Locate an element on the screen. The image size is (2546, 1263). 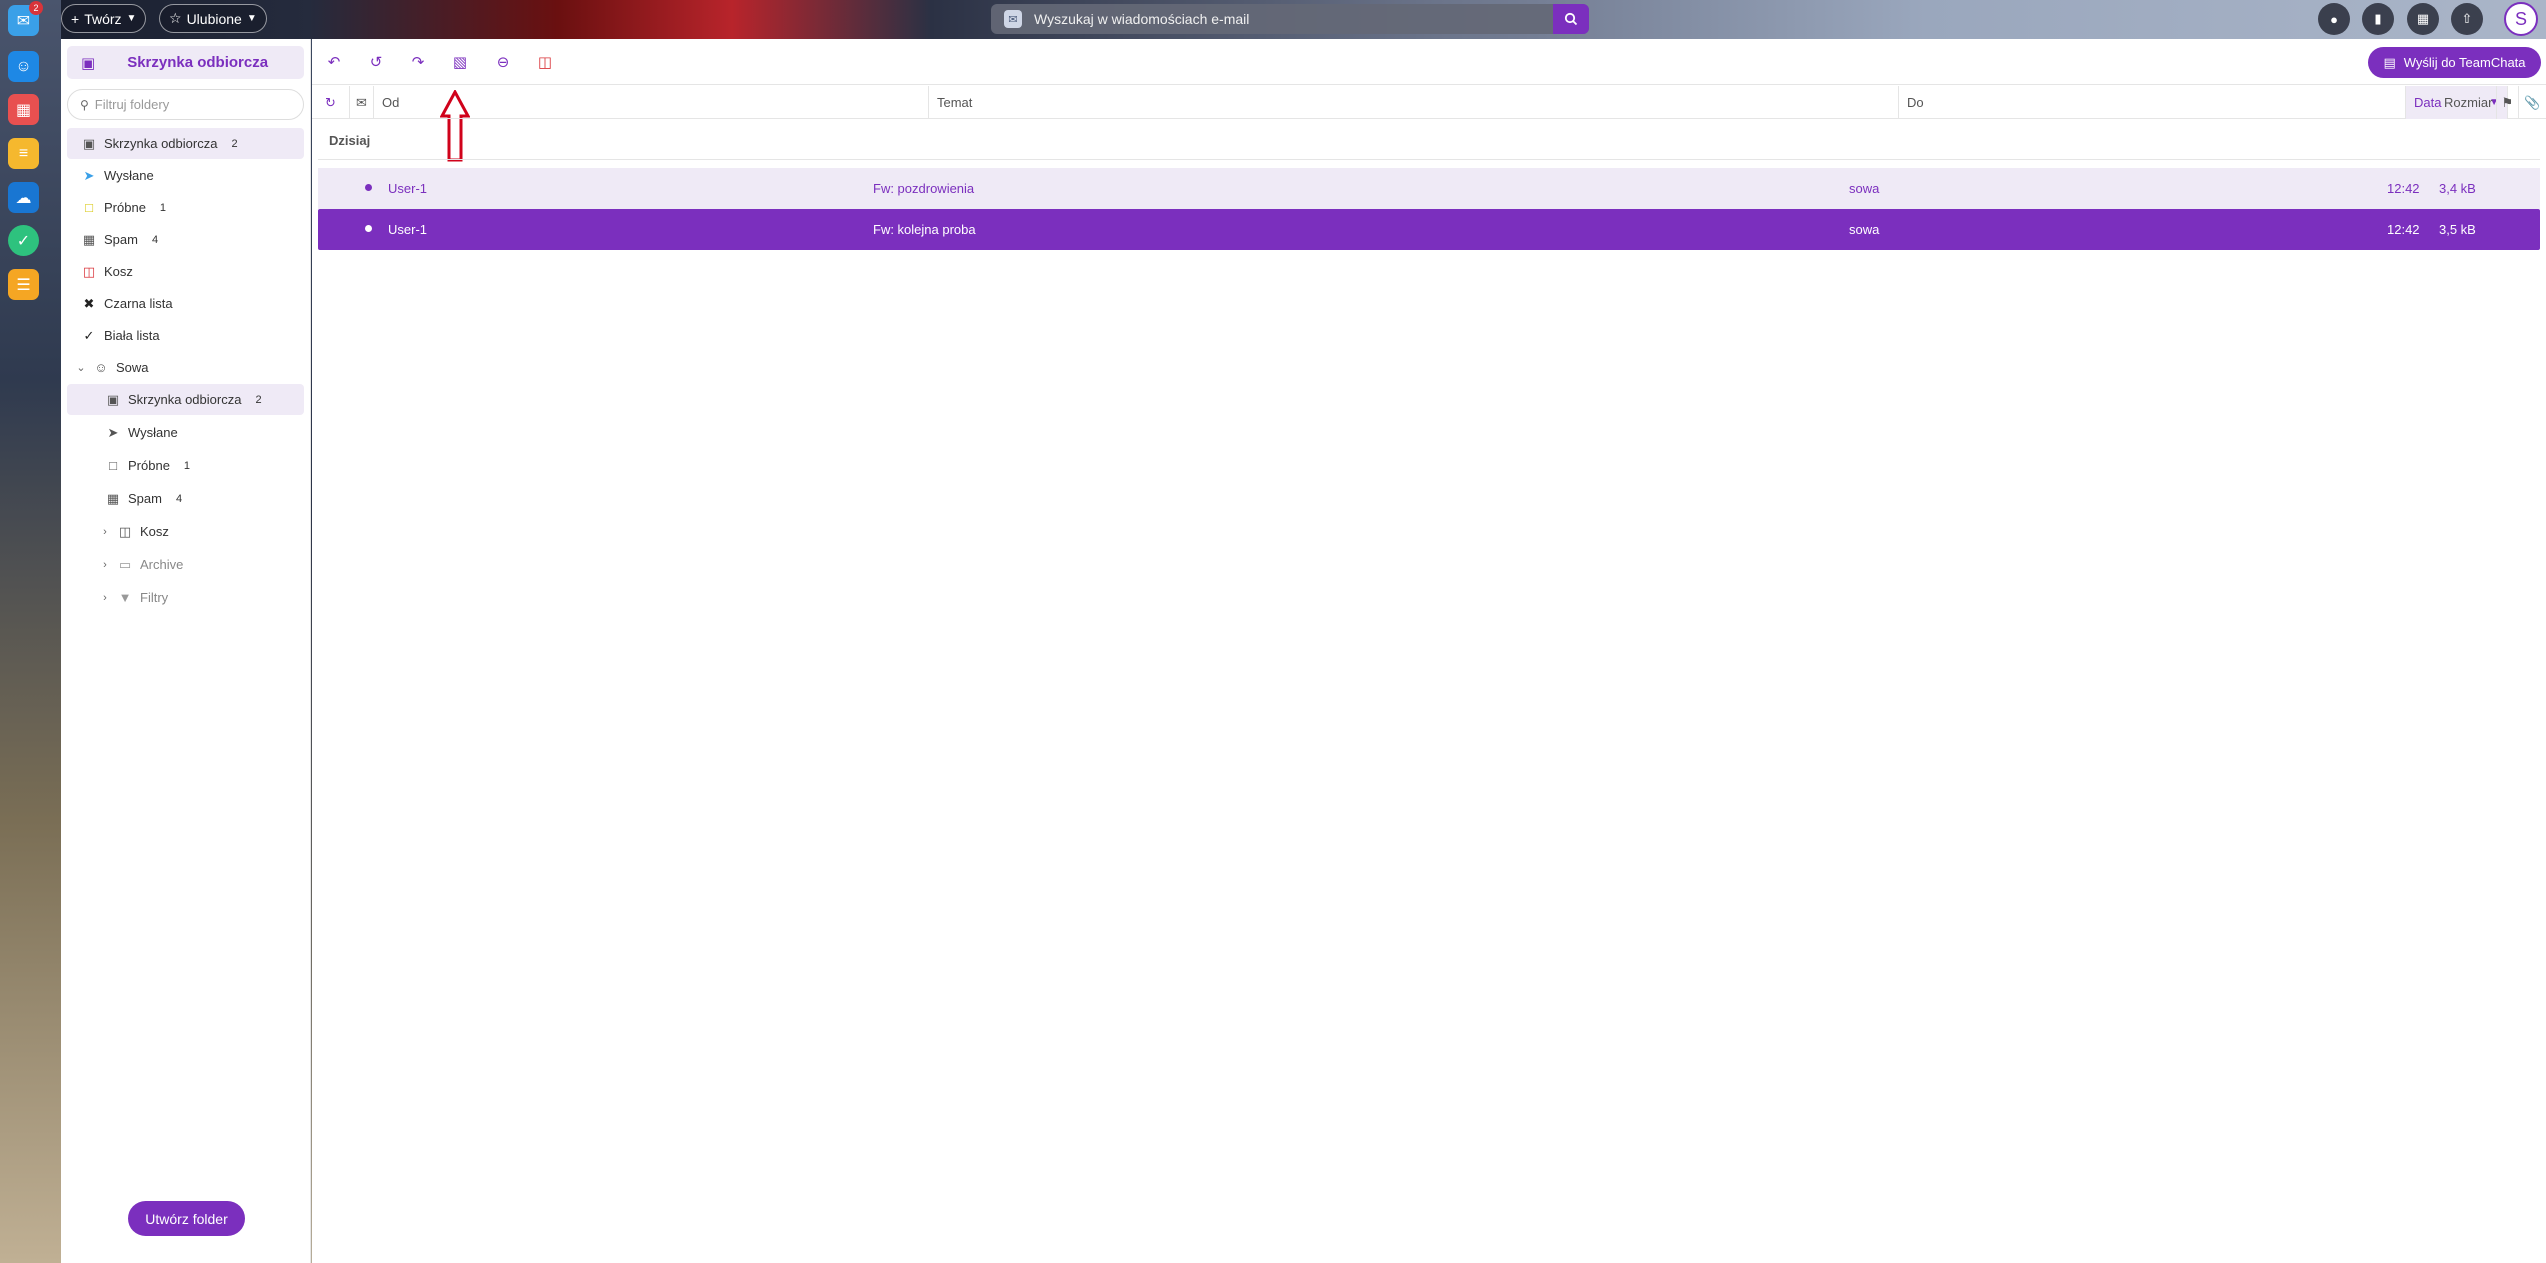
blocked-icon: ✖ is located at coordinates (89, 303).